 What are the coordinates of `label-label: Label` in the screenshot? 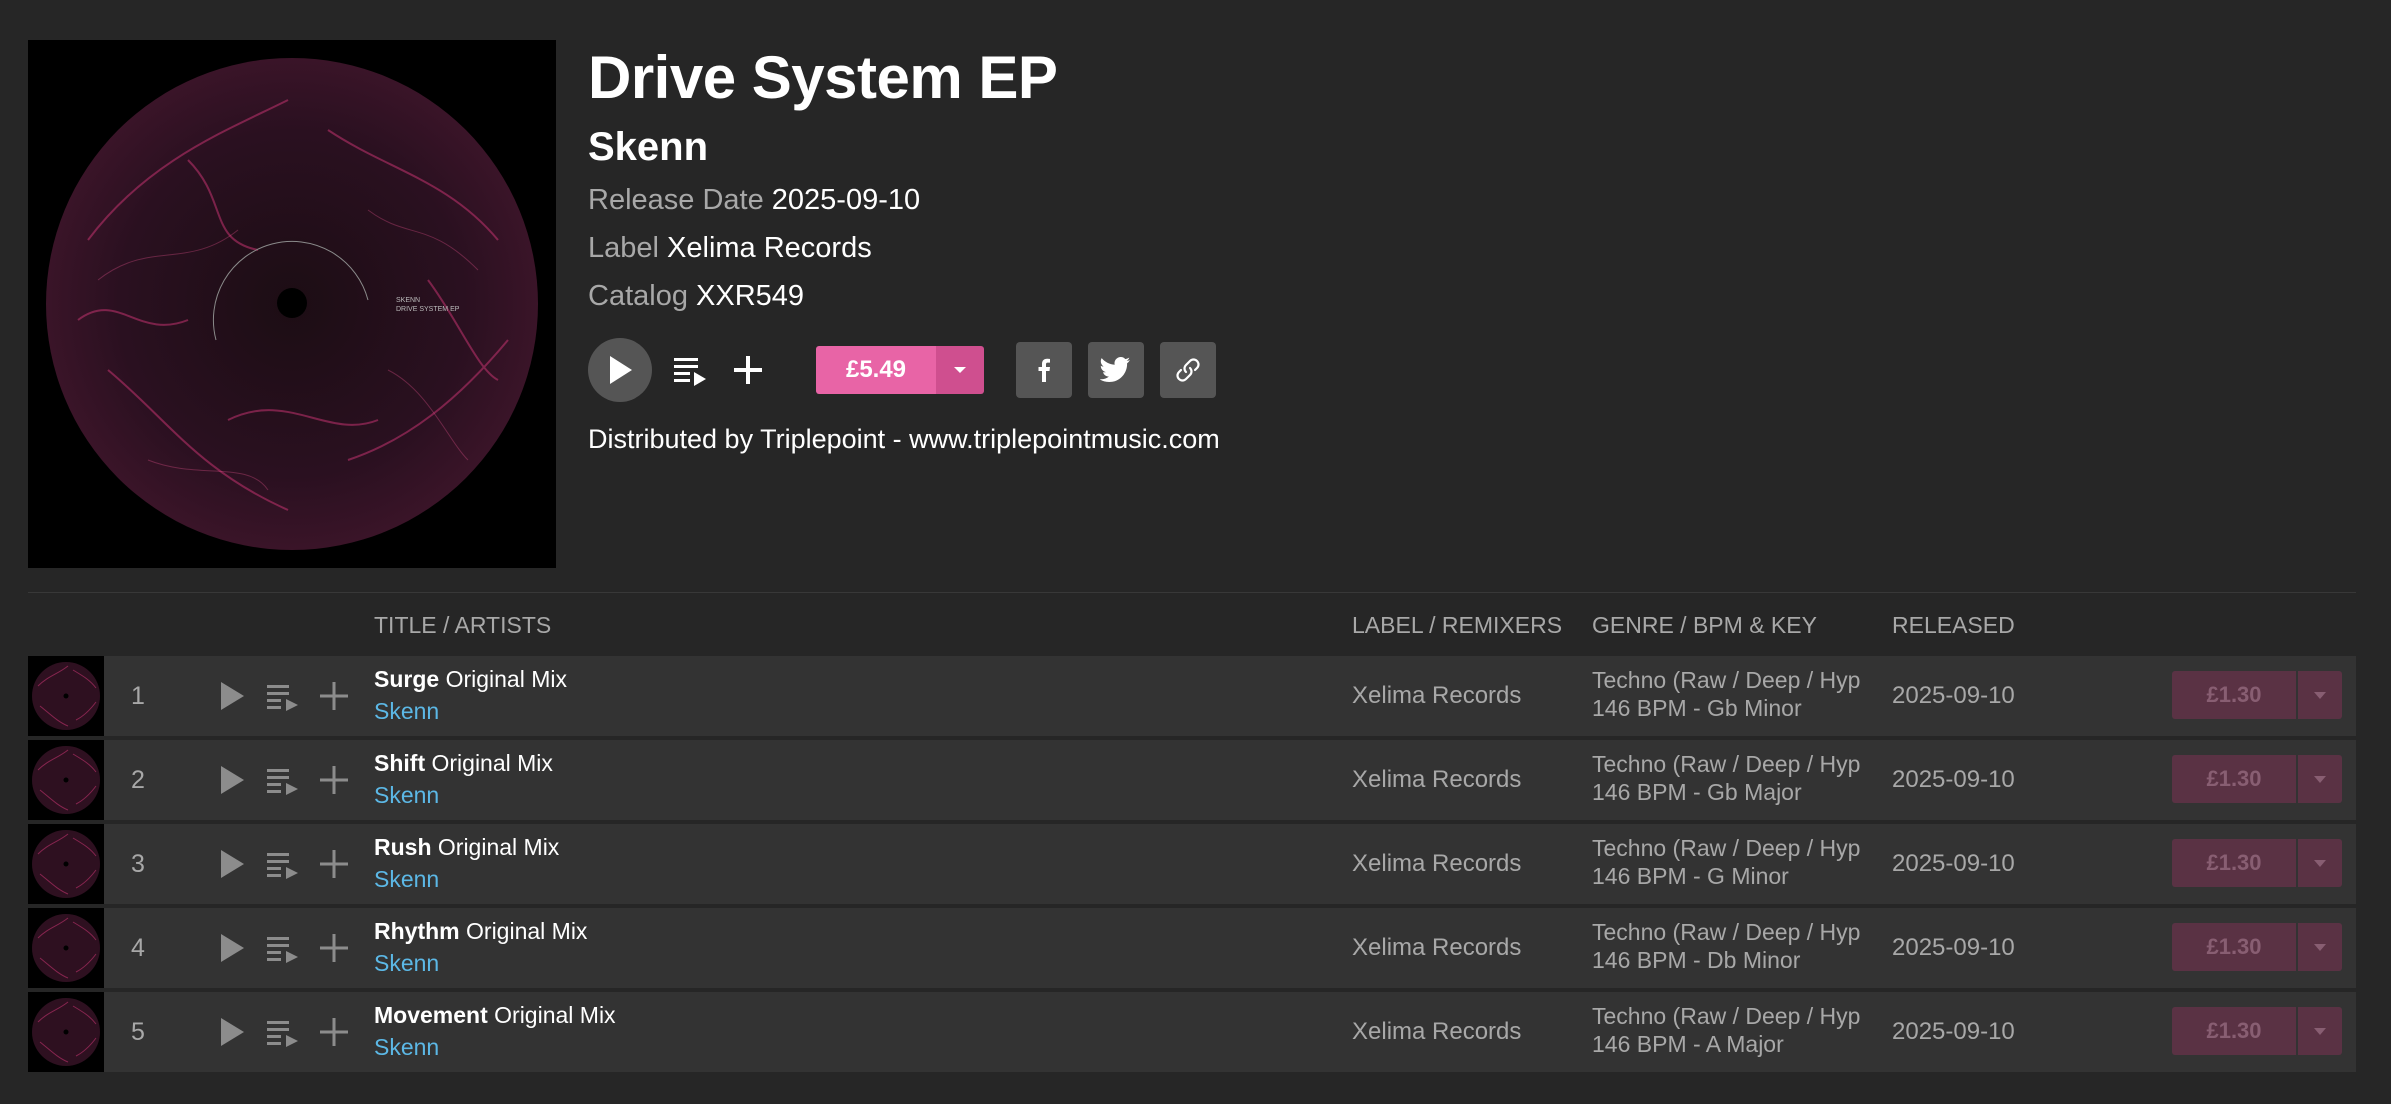 It's located at (623, 248).